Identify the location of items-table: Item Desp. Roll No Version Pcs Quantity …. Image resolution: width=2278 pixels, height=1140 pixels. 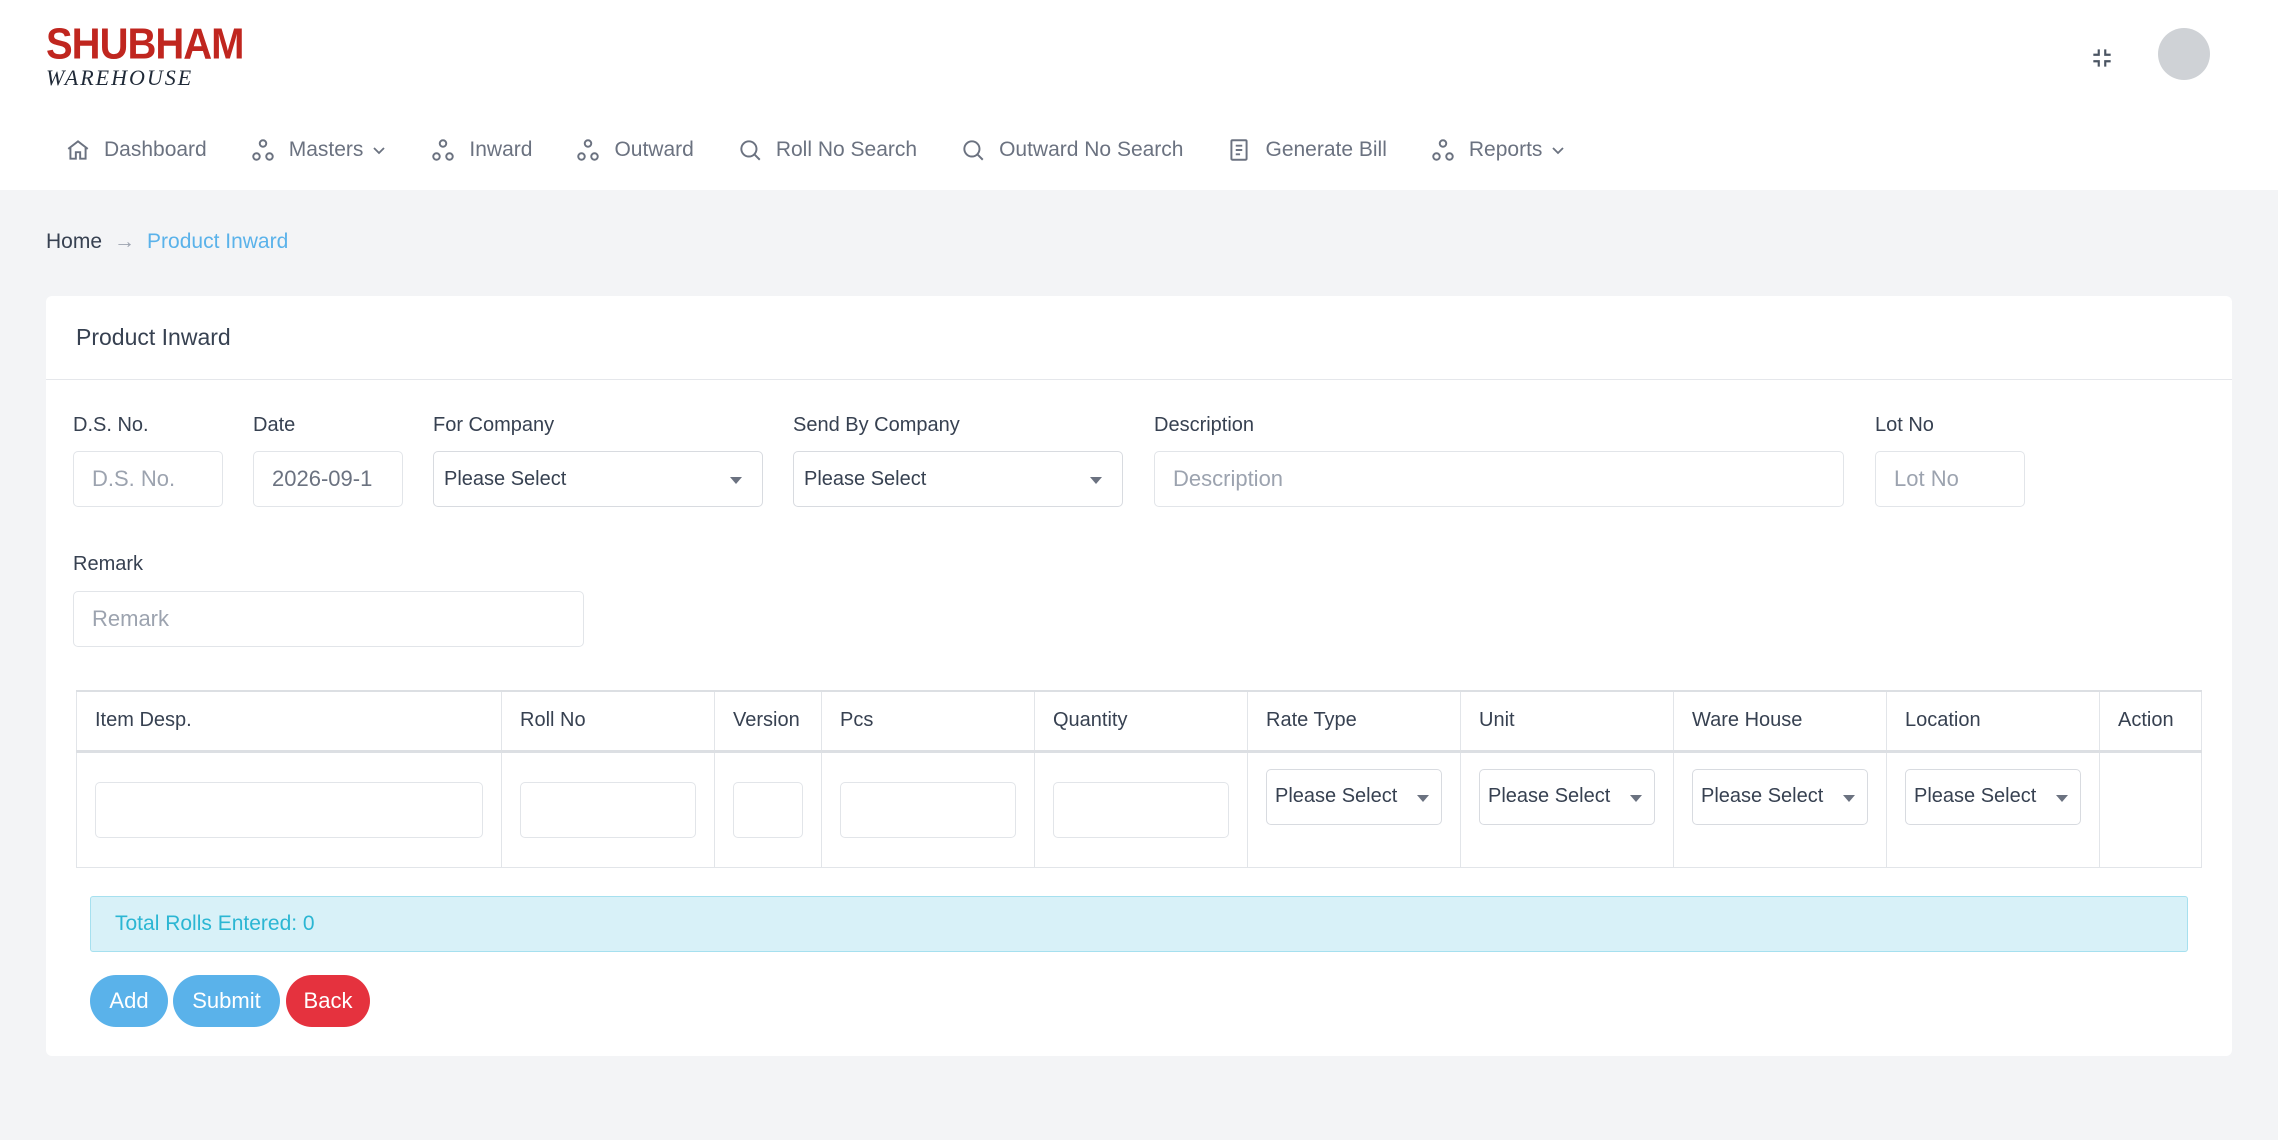
(1139, 779).